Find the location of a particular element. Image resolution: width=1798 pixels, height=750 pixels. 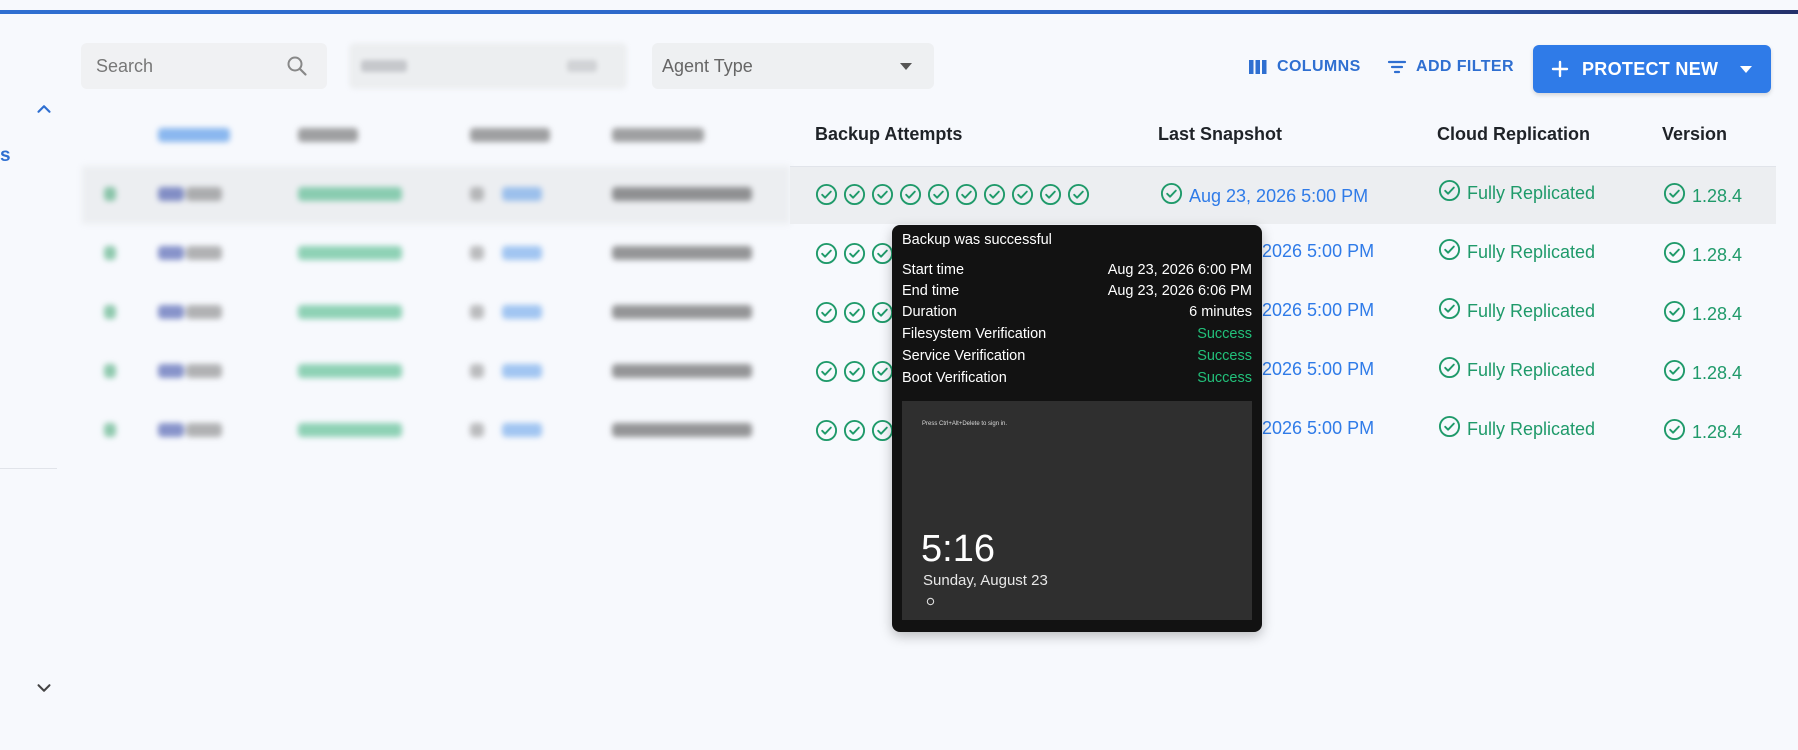

tooltip-detail-row: Start time Aug 23, 2026 6:00 PM is located at coordinates (1077, 270).